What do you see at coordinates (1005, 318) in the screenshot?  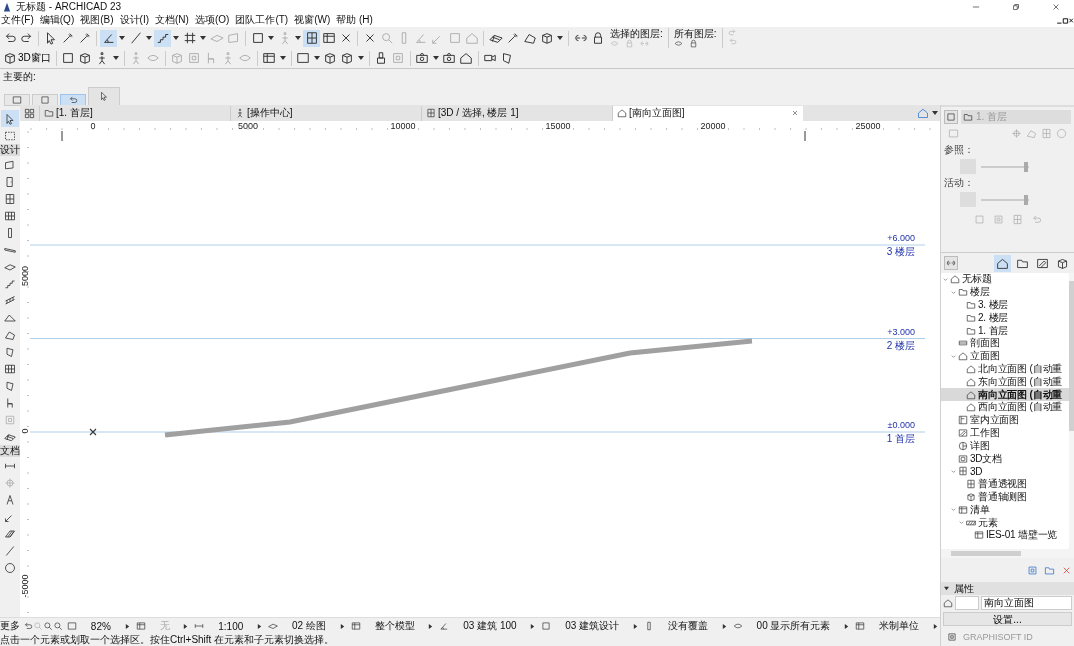 I see `tree-item: 2. 楼层` at bounding box center [1005, 318].